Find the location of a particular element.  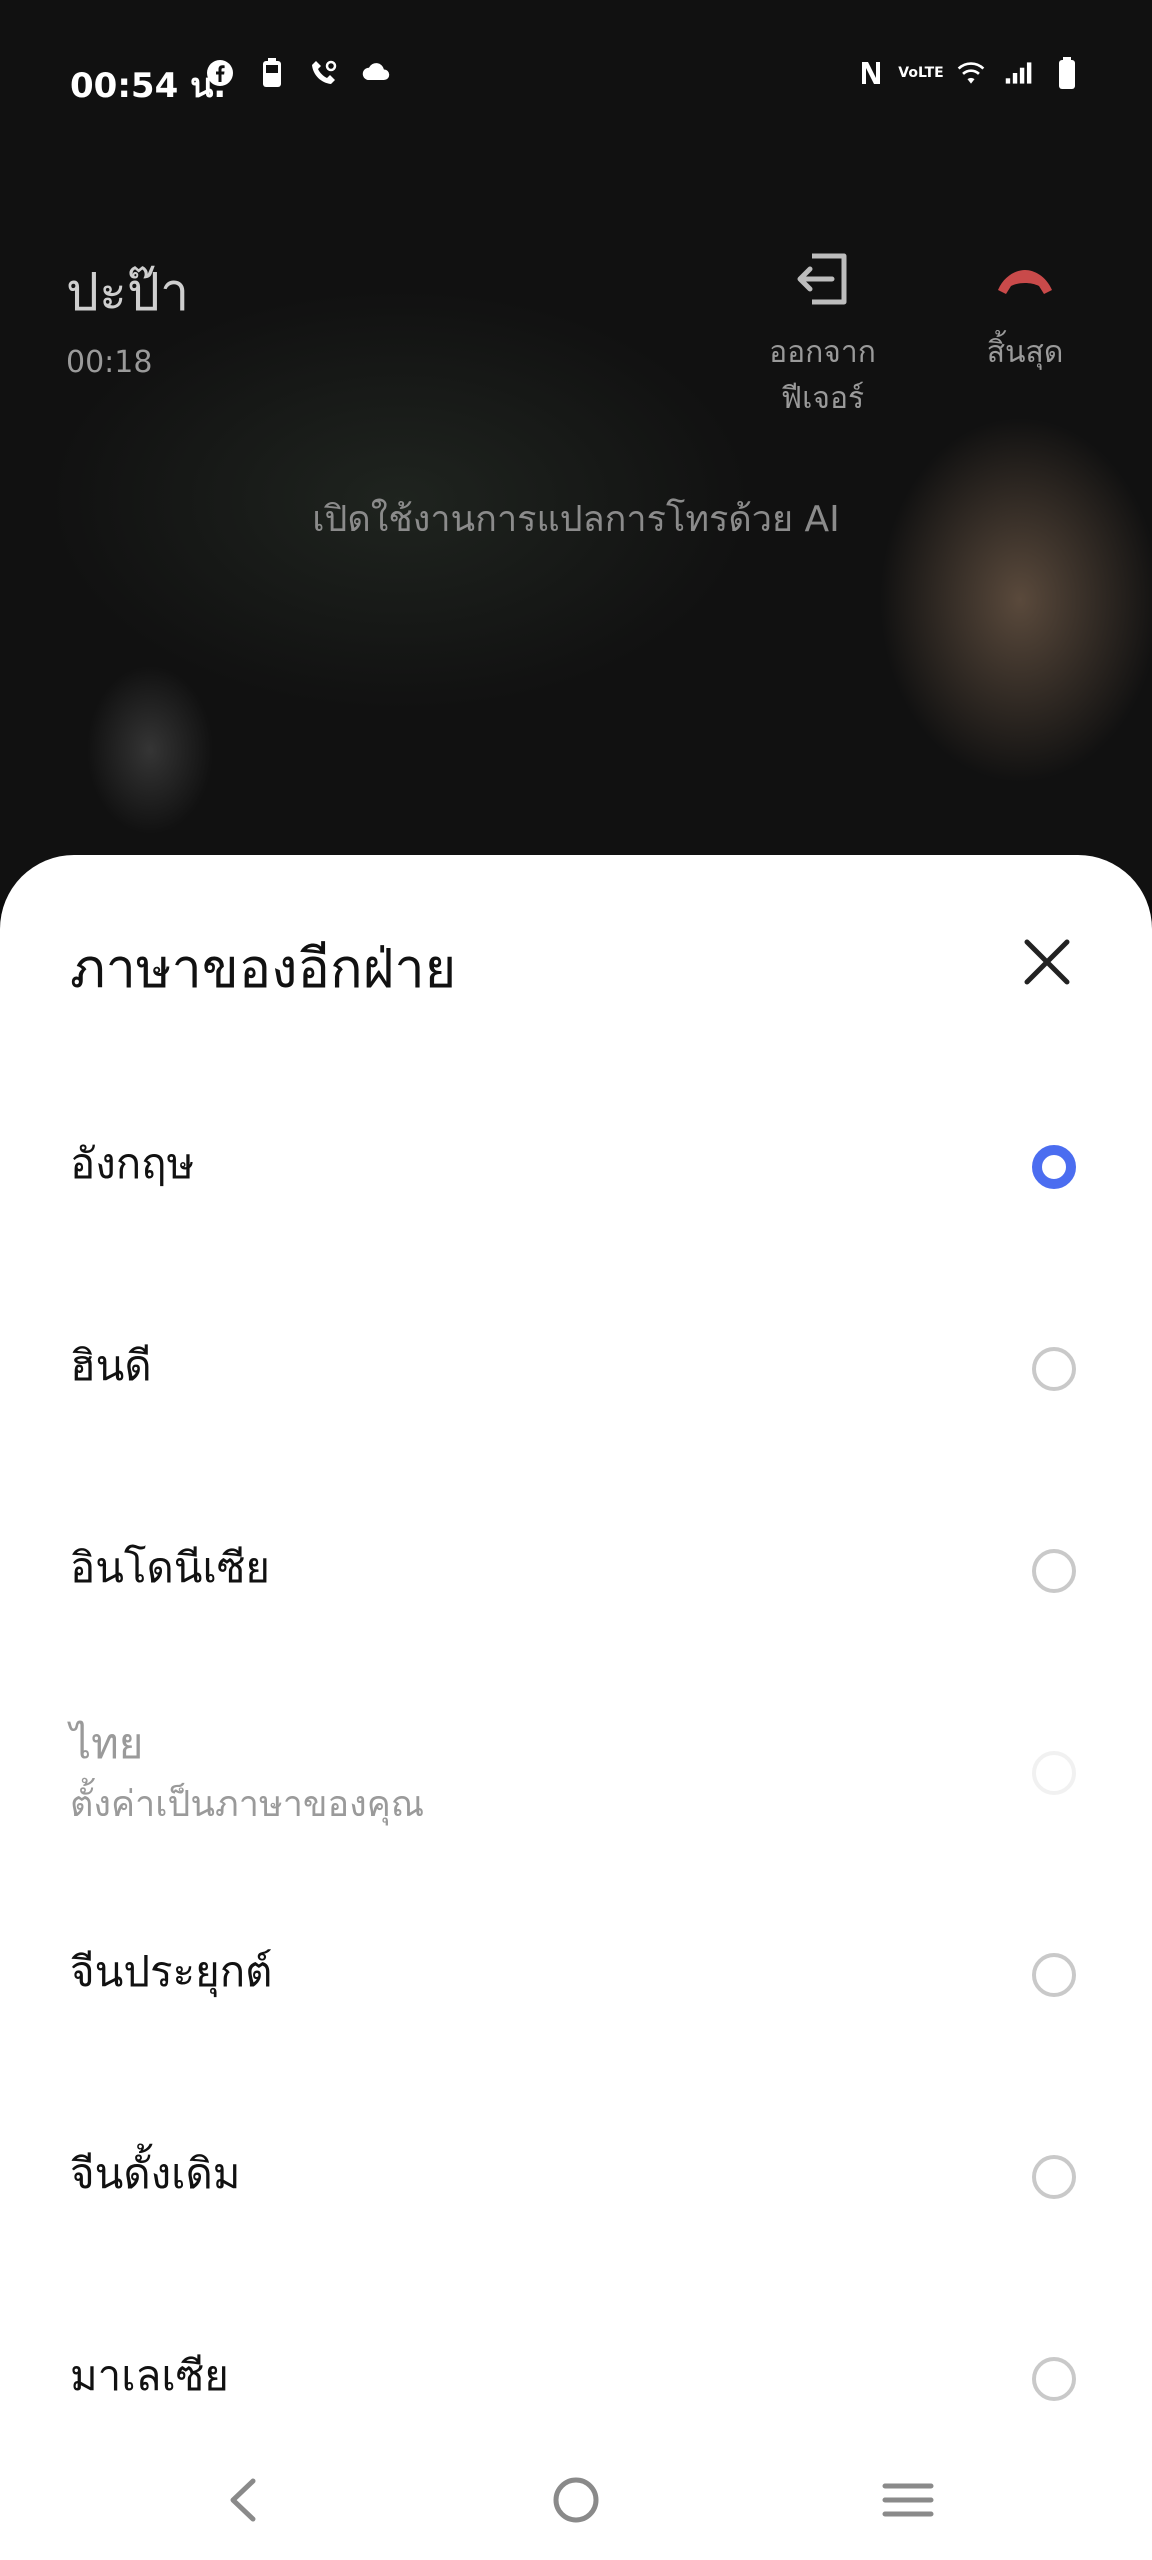

home-button is located at coordinates (576, 2500).